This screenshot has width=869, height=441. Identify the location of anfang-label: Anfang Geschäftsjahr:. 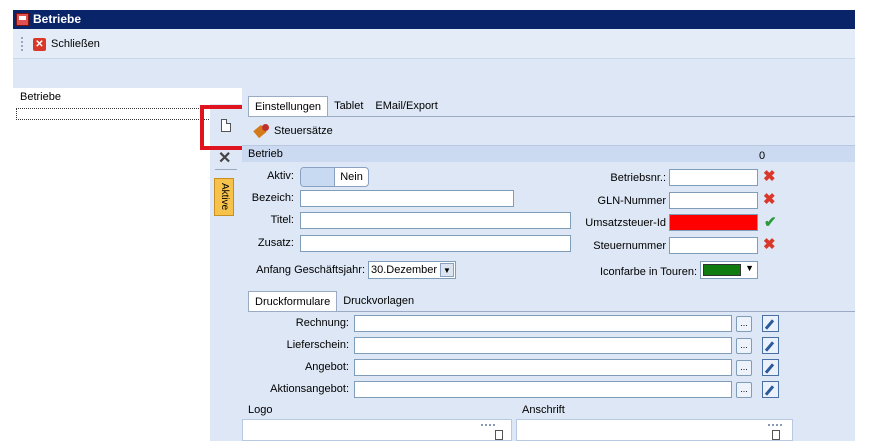
(310, 270).